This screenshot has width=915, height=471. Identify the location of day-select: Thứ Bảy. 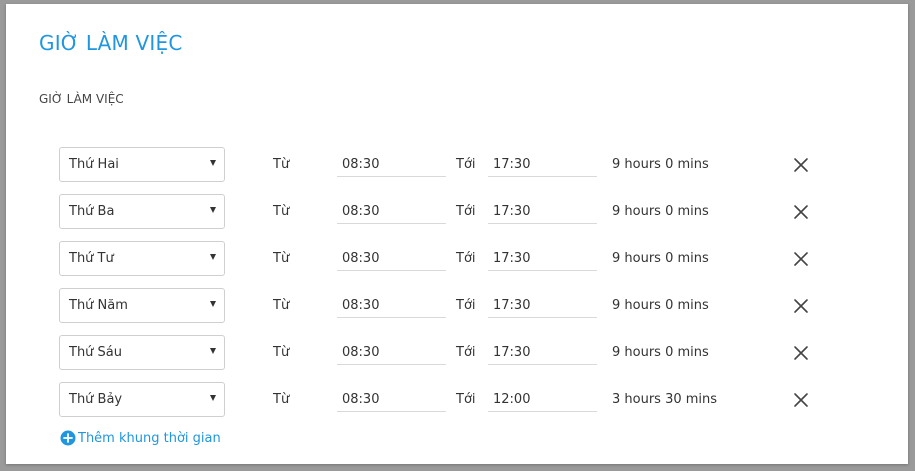
(142, 399).